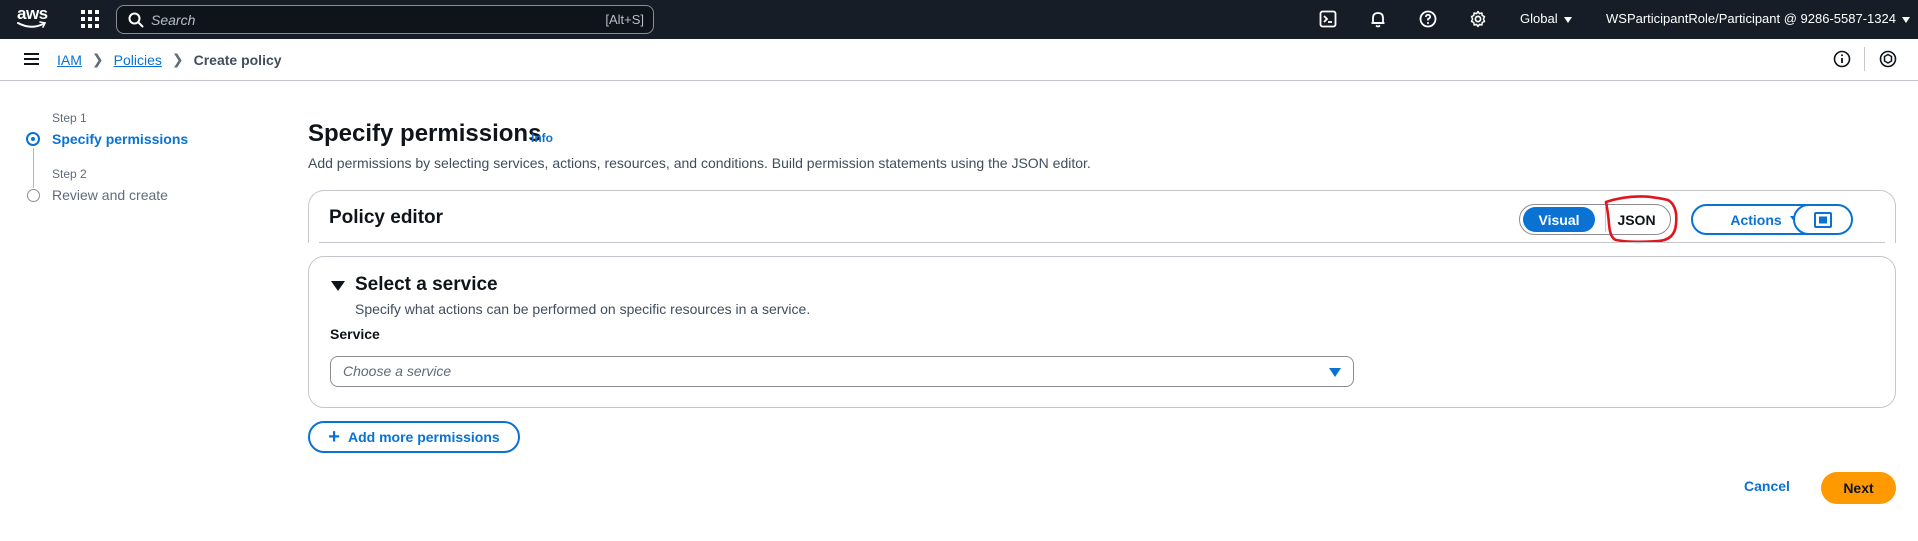 The width and height of the screenshot is (1918, 541). I want to click on add-more-permissions-label: Add more permissions, so click(423, 437).